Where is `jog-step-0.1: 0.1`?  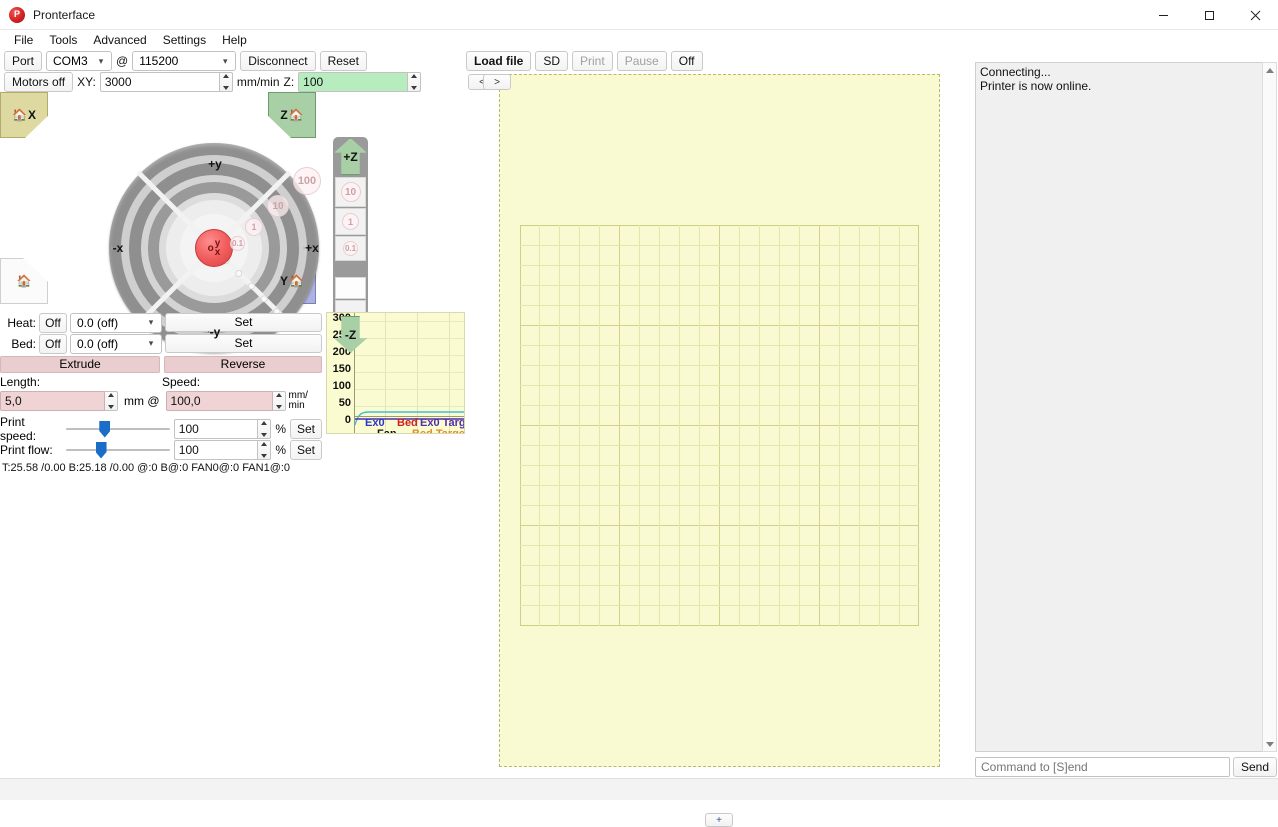 jog-step-0.1: 0.1 is located at coordinates (237, 243).